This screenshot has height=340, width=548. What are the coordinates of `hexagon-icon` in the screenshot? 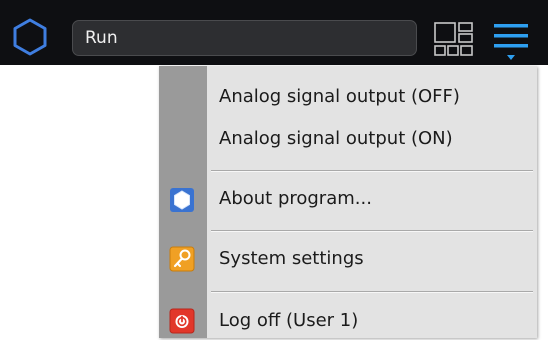 It's located at (182, 200).